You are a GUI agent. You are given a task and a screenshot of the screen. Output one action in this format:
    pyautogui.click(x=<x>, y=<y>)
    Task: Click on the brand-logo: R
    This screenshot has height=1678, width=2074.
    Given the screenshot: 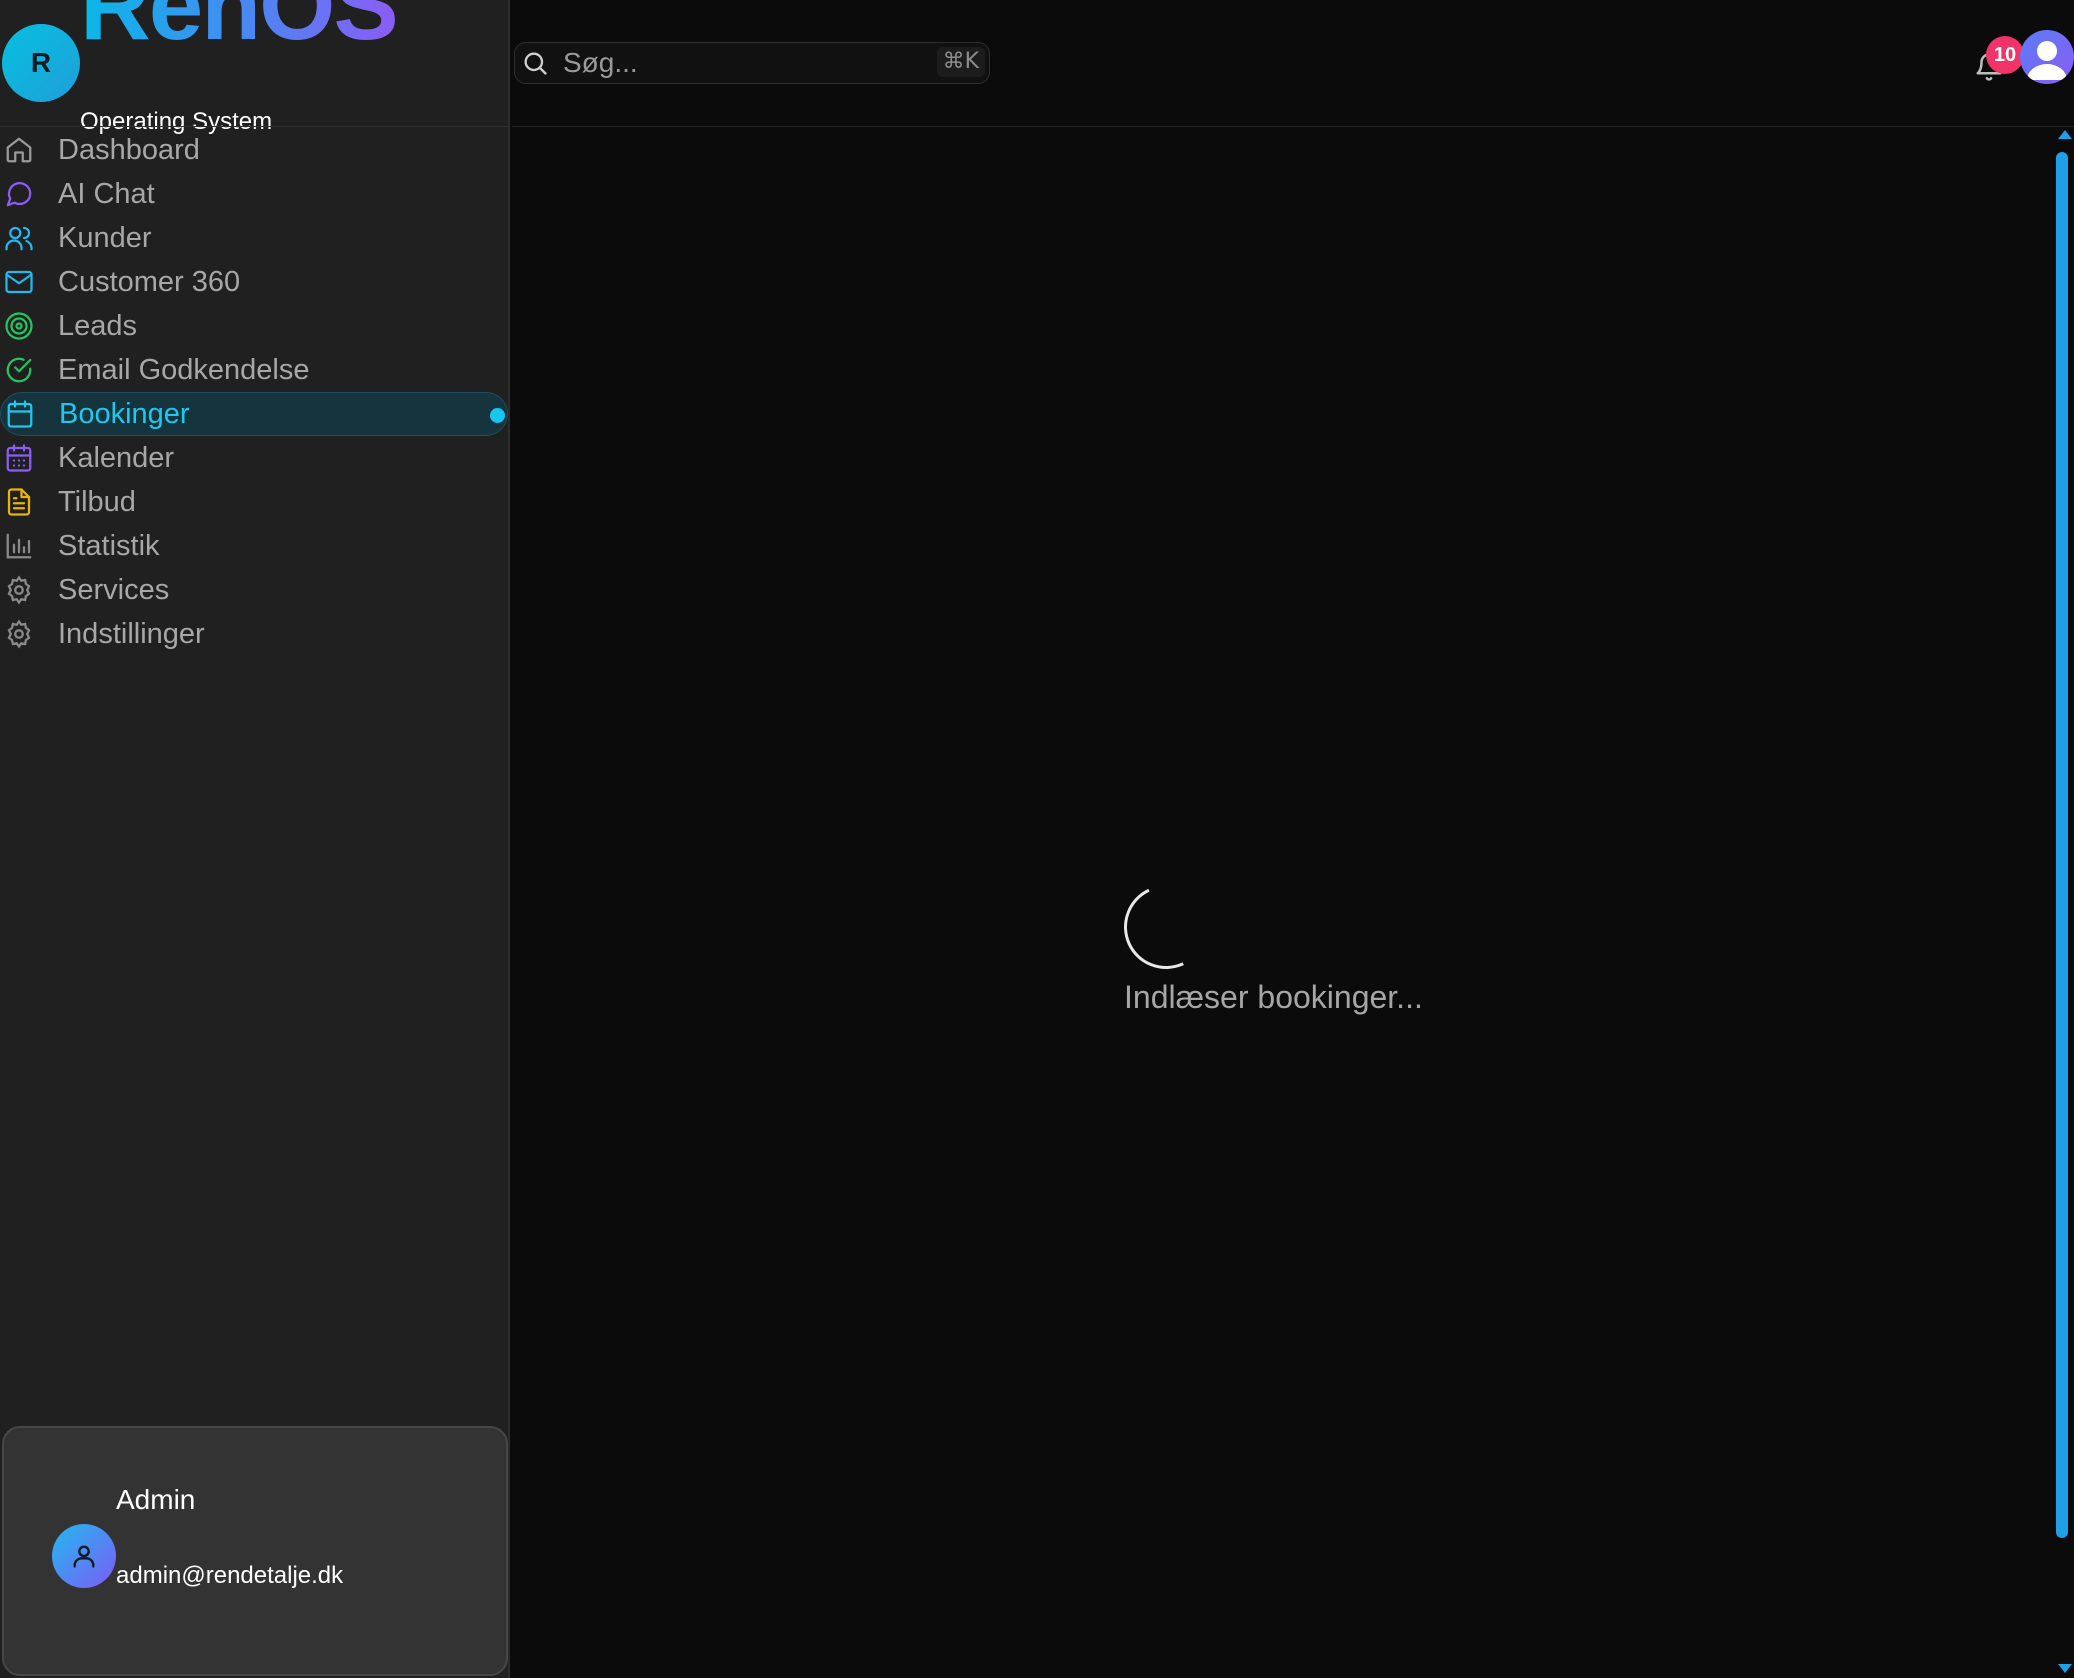 What is the action you would take?
    pyautogui.click(x=41, y=63)
    